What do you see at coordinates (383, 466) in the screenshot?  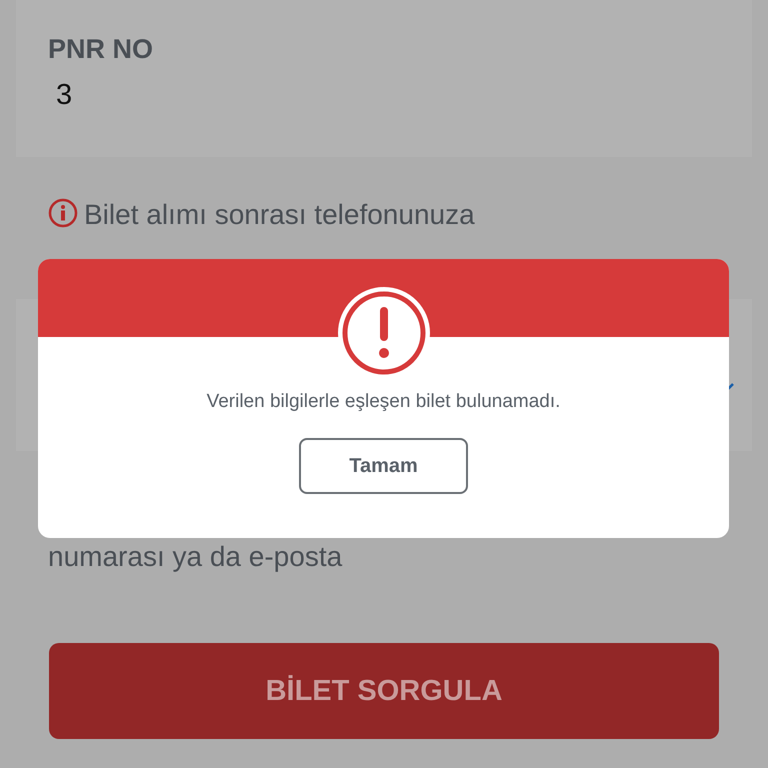 I see `ok-button: Tamam` at bounding box center [383, 466].